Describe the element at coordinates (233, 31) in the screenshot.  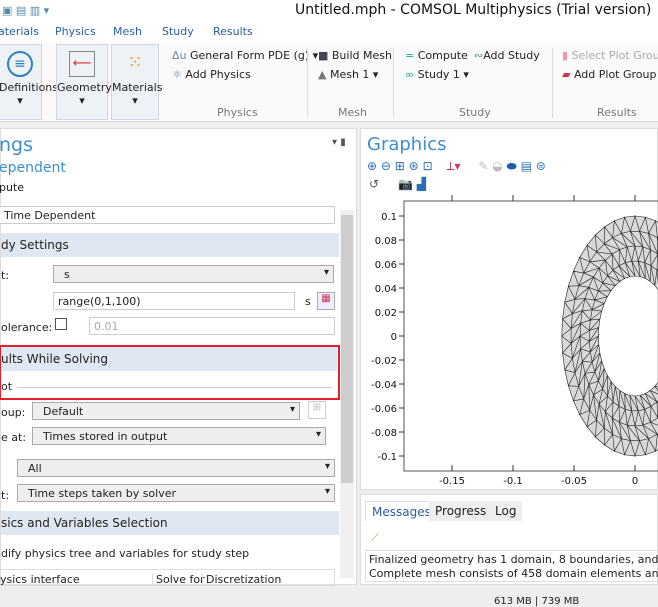
I see `tab-results: Results` at that location.